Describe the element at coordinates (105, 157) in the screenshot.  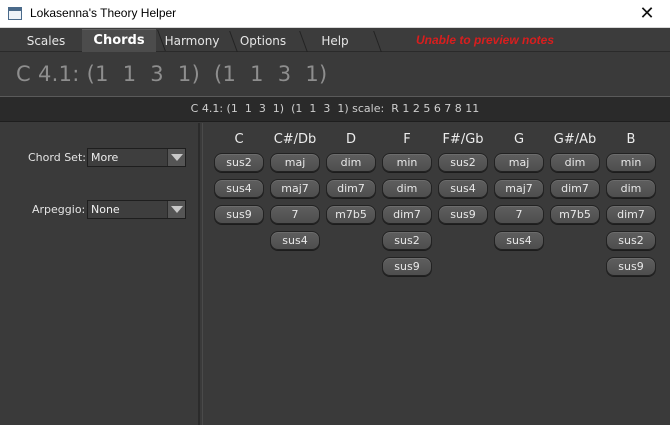
I see `chord-set-value: More` at that location.